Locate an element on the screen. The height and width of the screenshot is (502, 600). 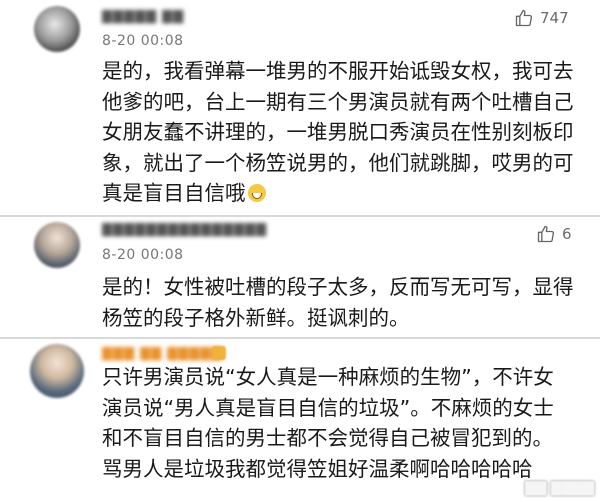
username-blurred: ▇▇▇▇▇ ▇▇ is located at coordinates (143, 16).